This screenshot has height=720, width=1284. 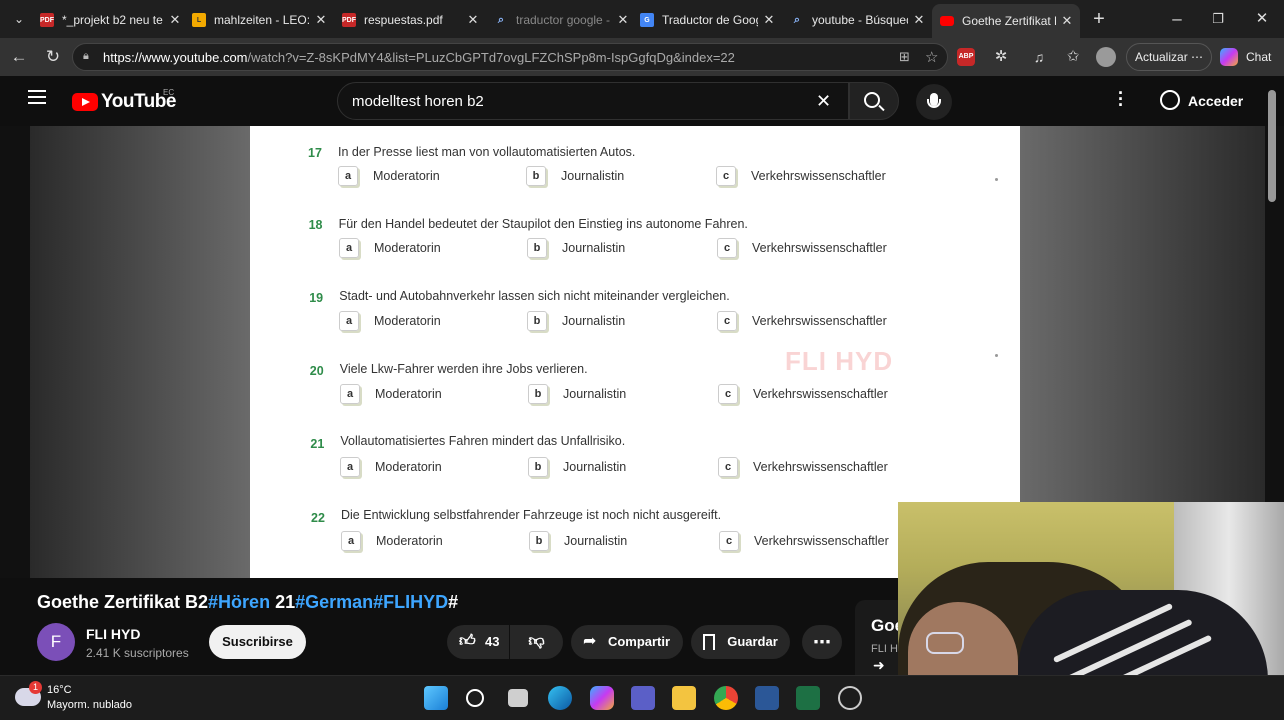 I want to click on channel-avatar: F, so click(x=56, y=642).